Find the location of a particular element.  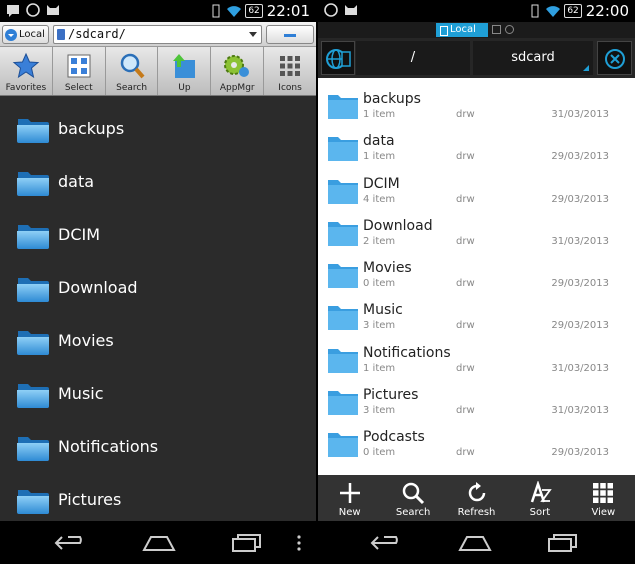

list-item: DCIM is located at coordinates (158, 229).